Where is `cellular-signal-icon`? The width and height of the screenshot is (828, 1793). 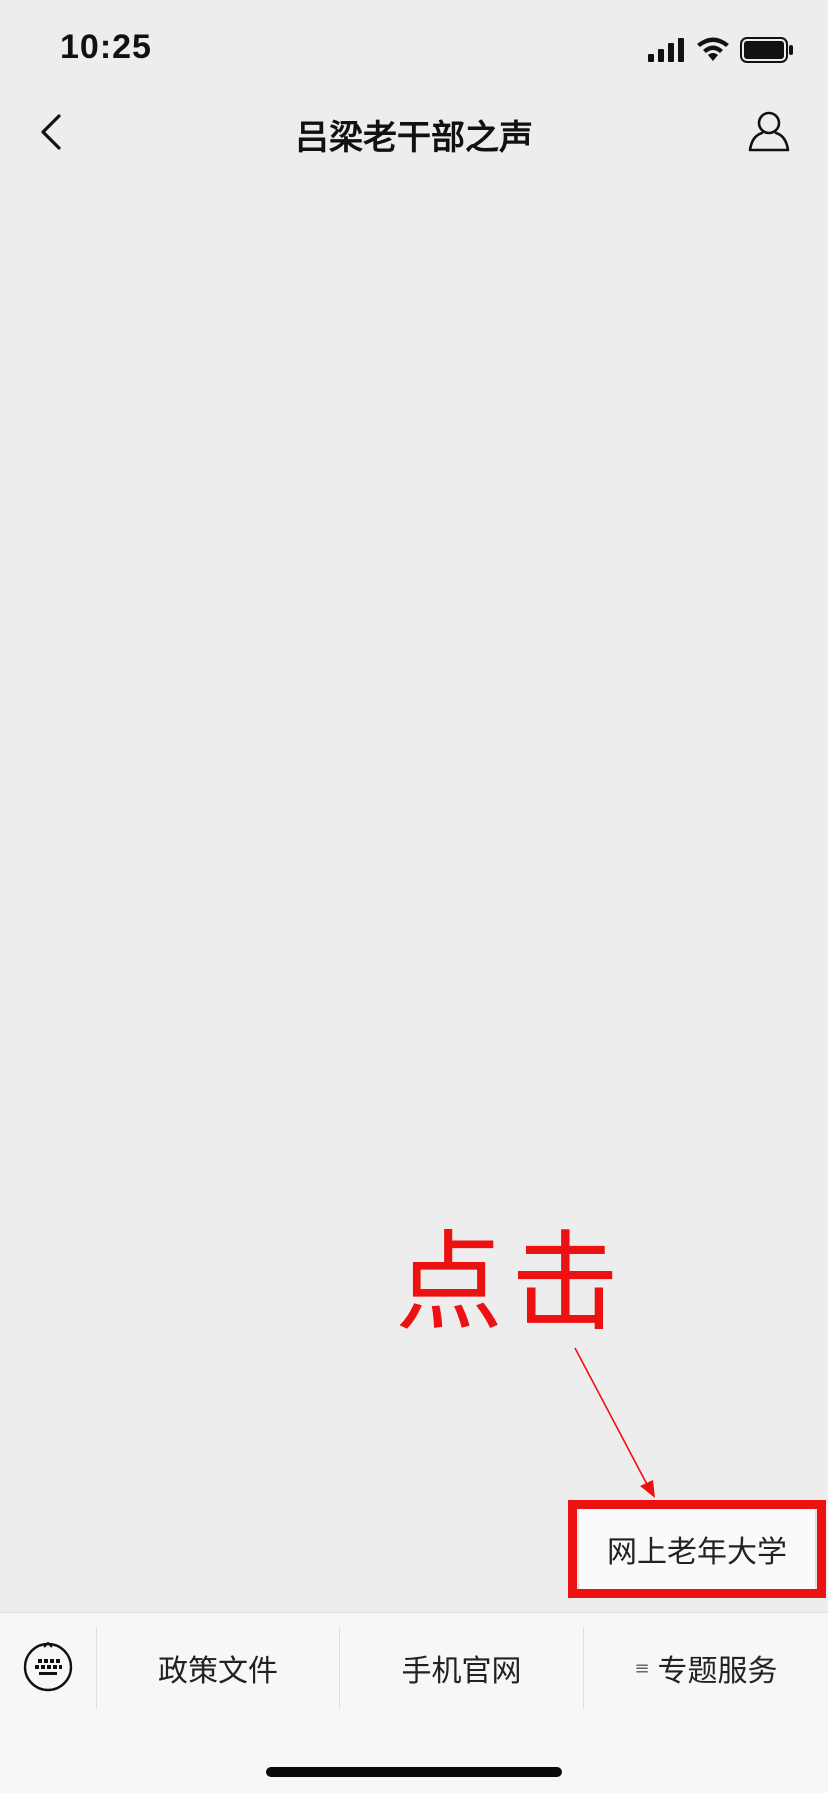
cellular-signal-icon is located at coordinates (666, 50).